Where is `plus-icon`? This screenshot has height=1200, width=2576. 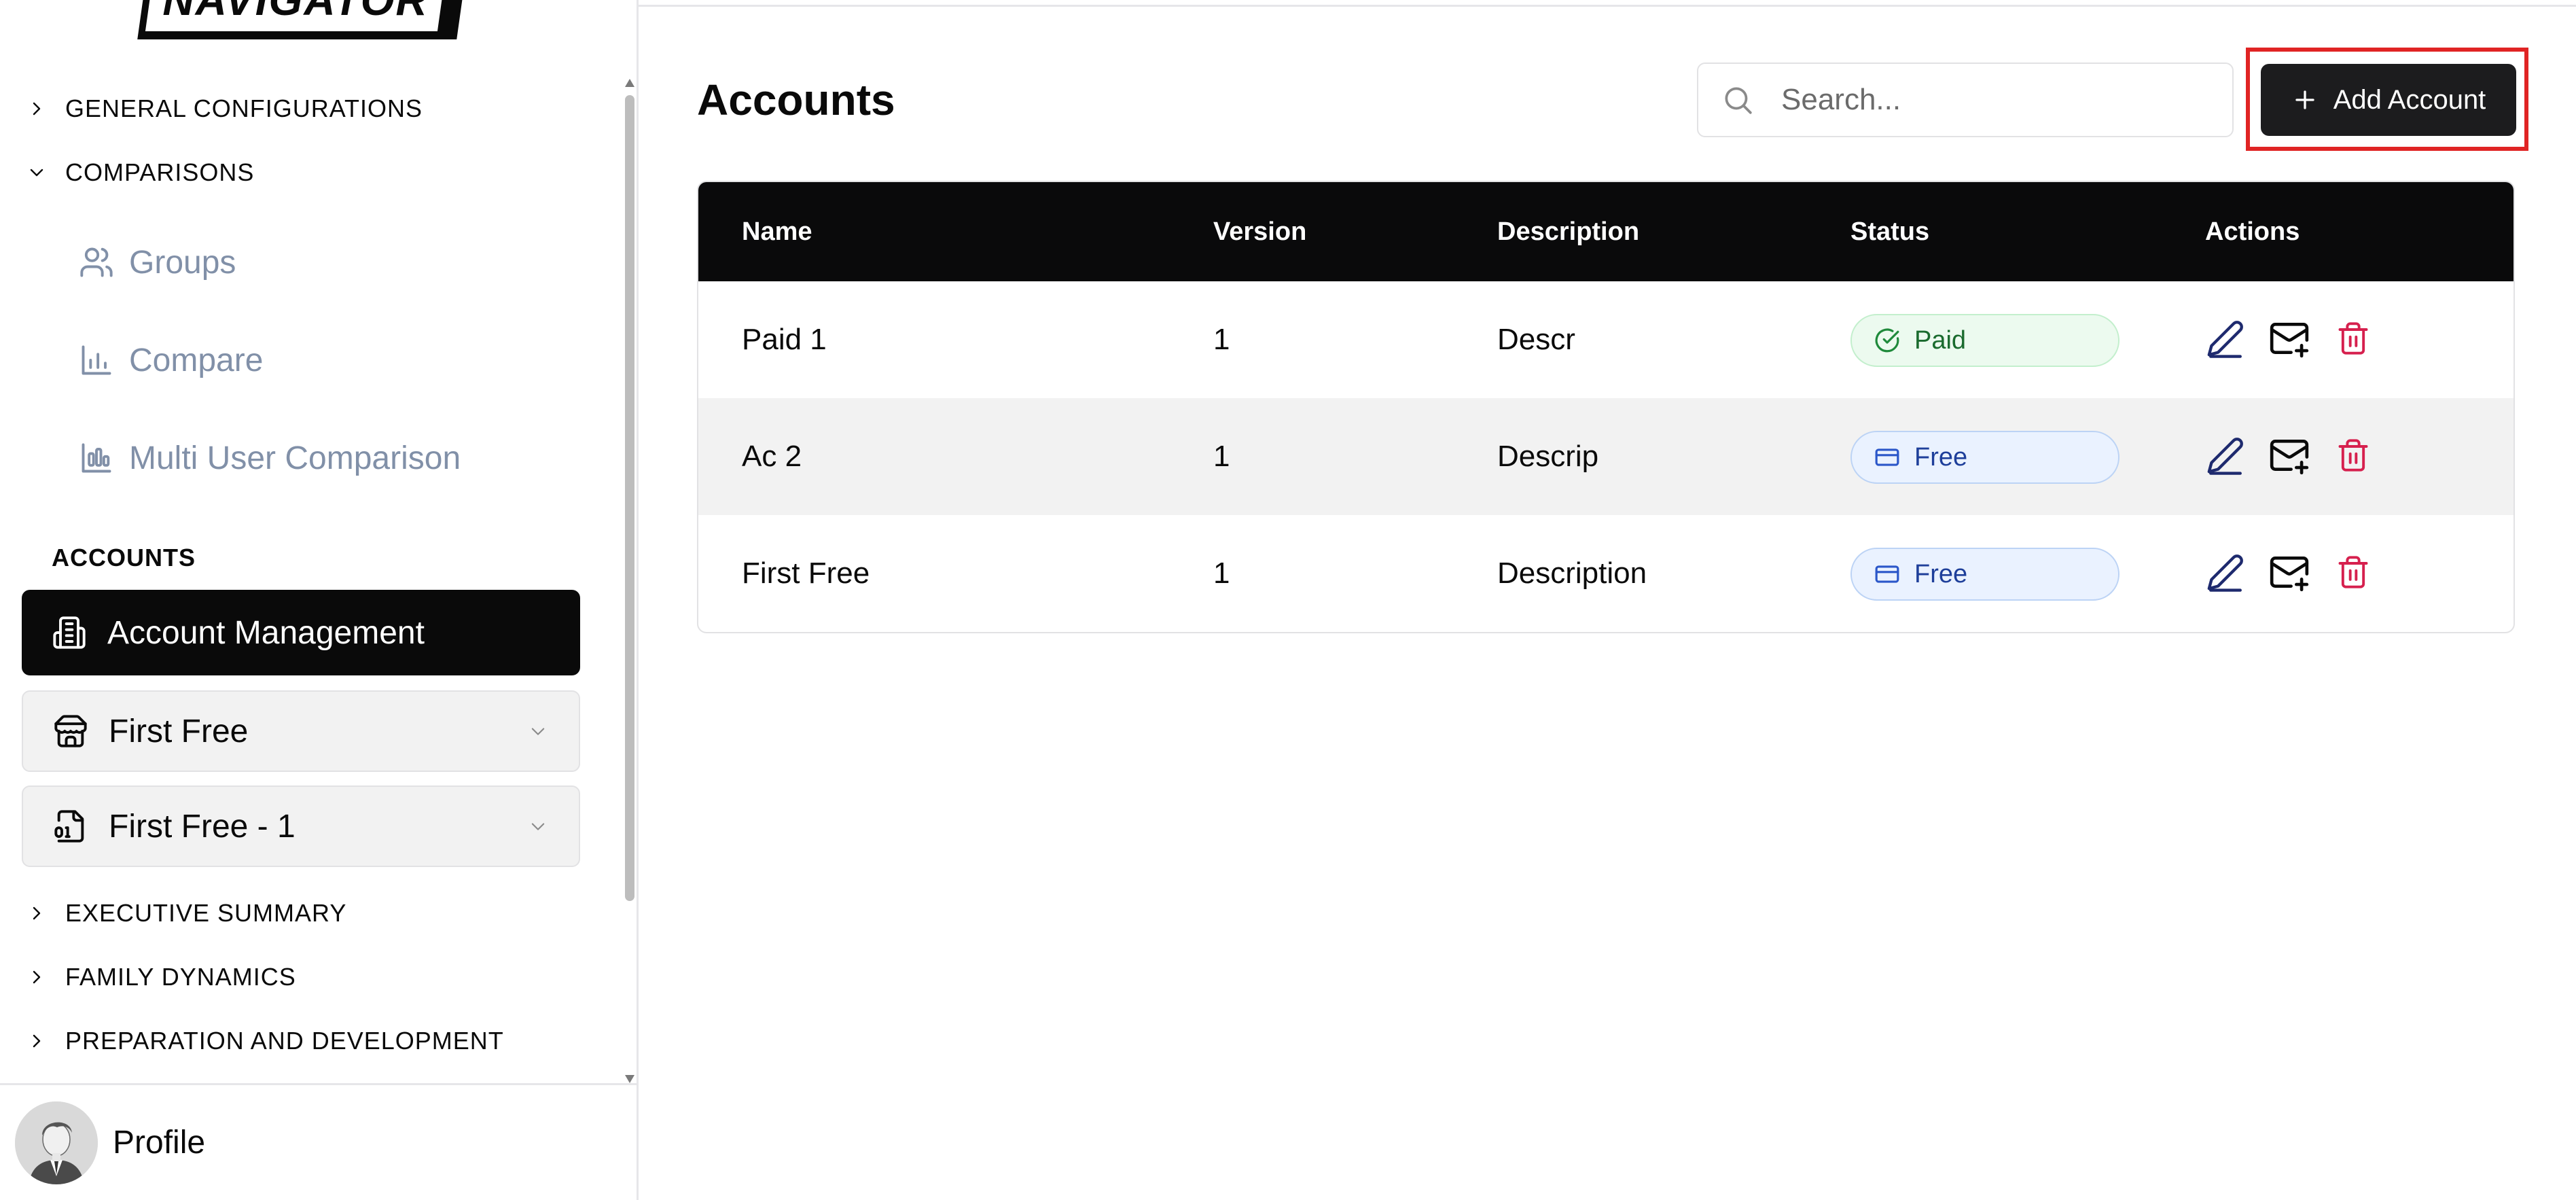 plus-icon is located at coordinates (2305, 100).